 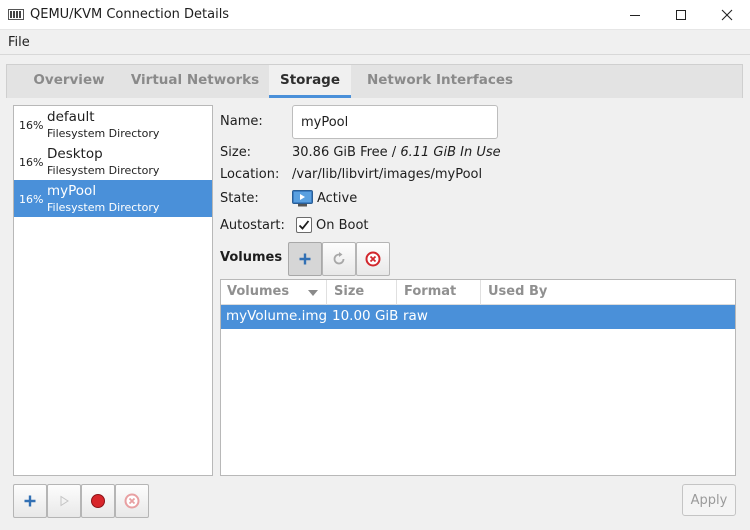 I want to click on delete-pool-button, so click(x=132, y=501).